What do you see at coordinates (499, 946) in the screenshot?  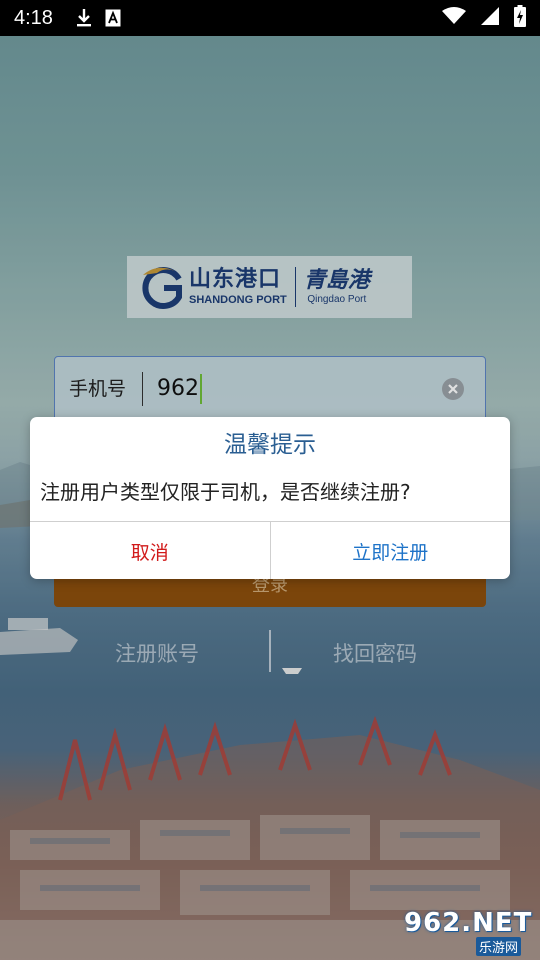 I see `watermark-subtext: 乐游网` at bounding box center [499, 946].